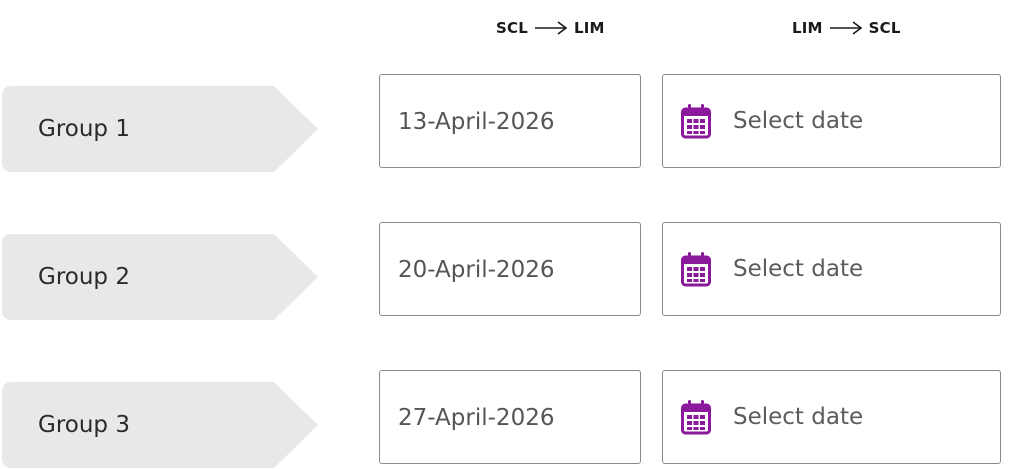  What do you see at coordinates (84, 425) in the screenshot?
I see `group-label: Group 3` at bounding box center [84, 425].